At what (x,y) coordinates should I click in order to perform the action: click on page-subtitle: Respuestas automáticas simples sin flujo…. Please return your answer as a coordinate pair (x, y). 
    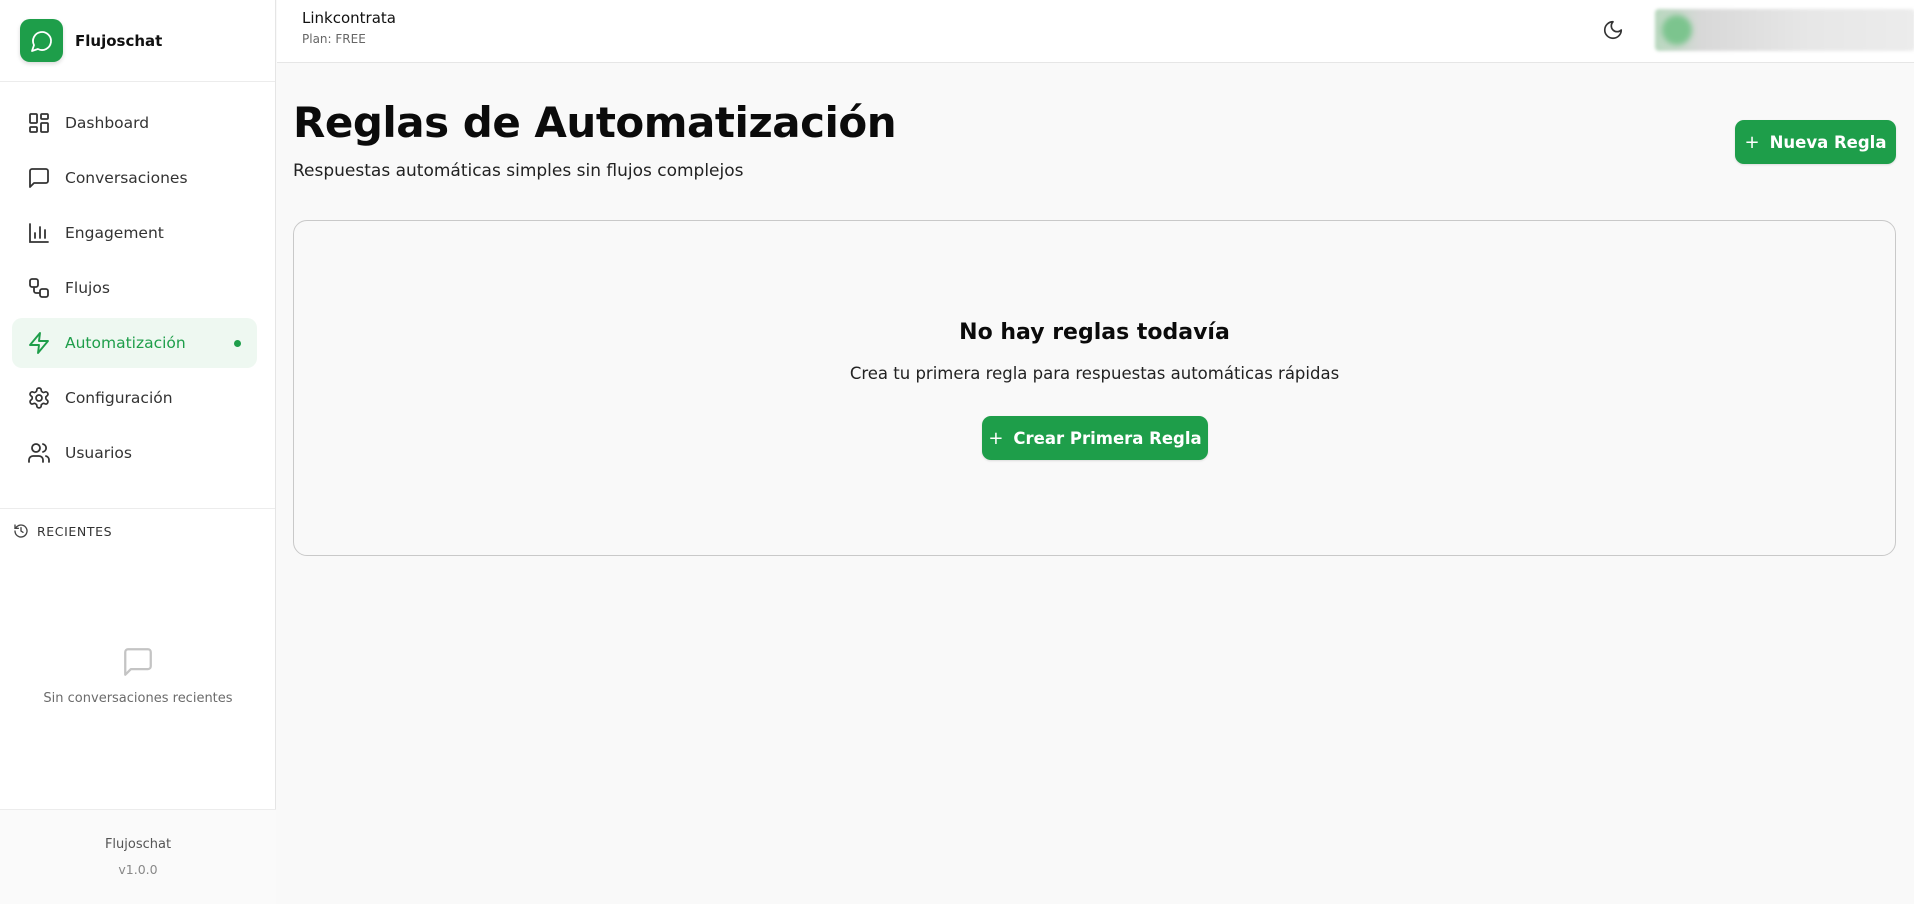
    Looking at the image, I should click on (518, 171).